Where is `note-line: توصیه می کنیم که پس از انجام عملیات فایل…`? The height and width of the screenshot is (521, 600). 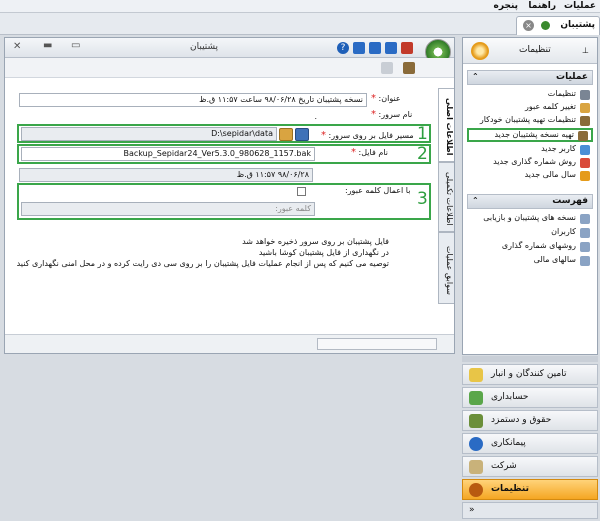
note-line: توصیه می کنیم که پس از انجام عملیات فایل… is located at coordinates (202, 263).